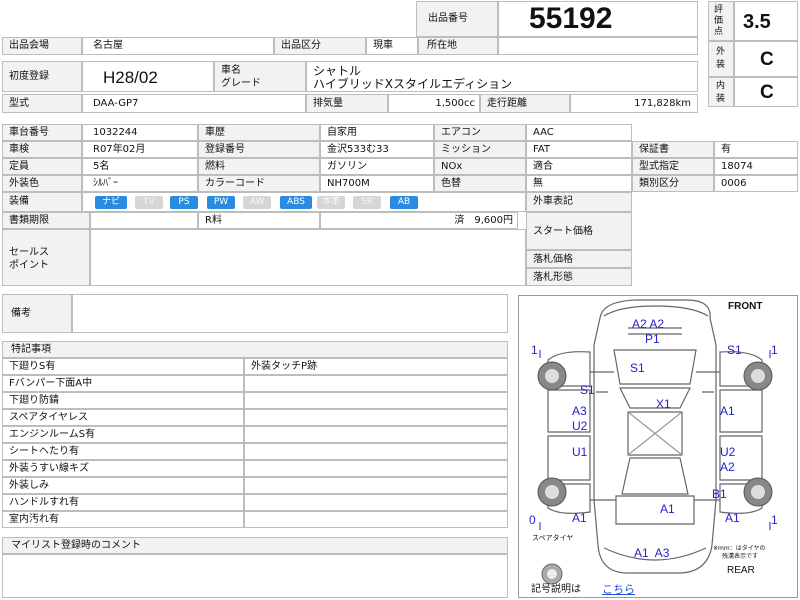  Describe the element at coordinates (734, 183) in the screenshot. I see `class-code: 0006` at that location.